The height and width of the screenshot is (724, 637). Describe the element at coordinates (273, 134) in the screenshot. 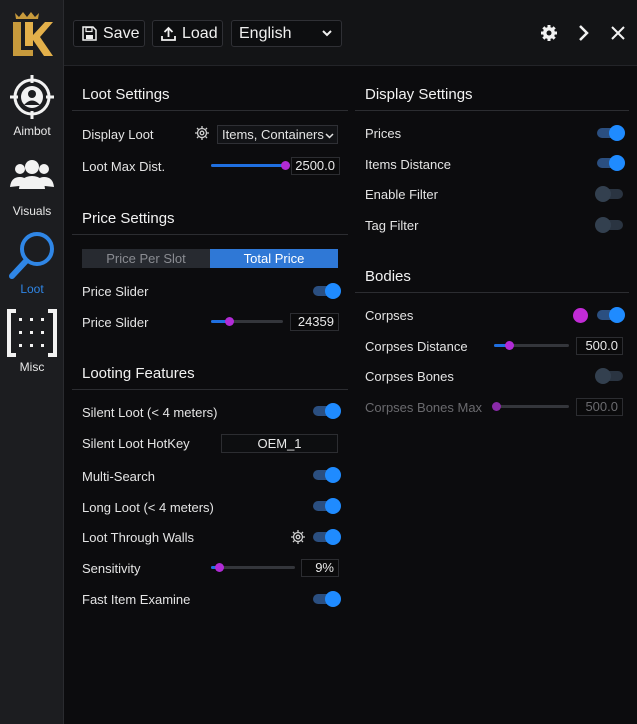

I see `display-loot-value: Items, Containers` at that location.